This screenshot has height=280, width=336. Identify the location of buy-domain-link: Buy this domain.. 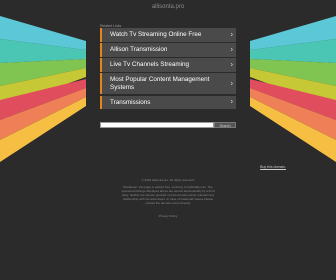
(273, 167).